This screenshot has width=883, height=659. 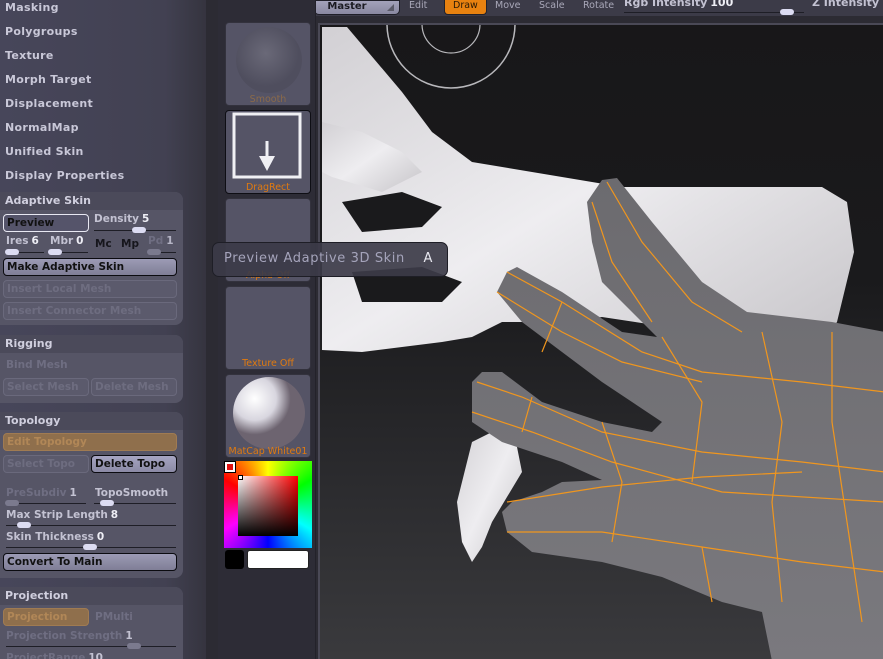 I want to click on hue-marker, so click(x=230, y=467).